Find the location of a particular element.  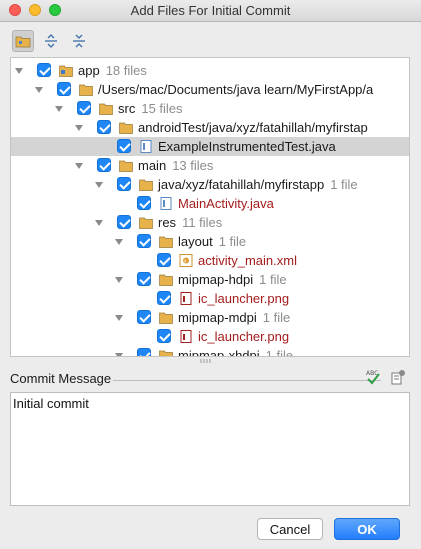

tree-item-label: mipmap-hdpi 1 file is located at coordinates (232, 279).